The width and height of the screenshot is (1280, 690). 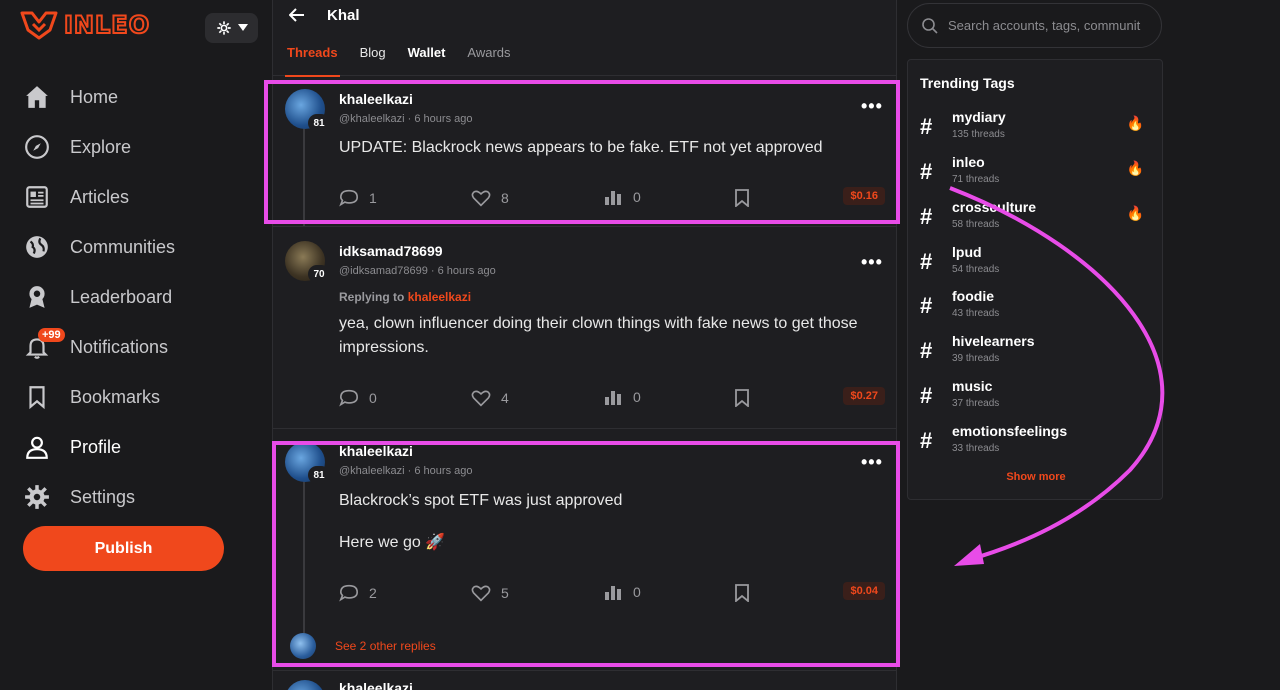 I want to click on search-bar, so click(x=1034, y=25).